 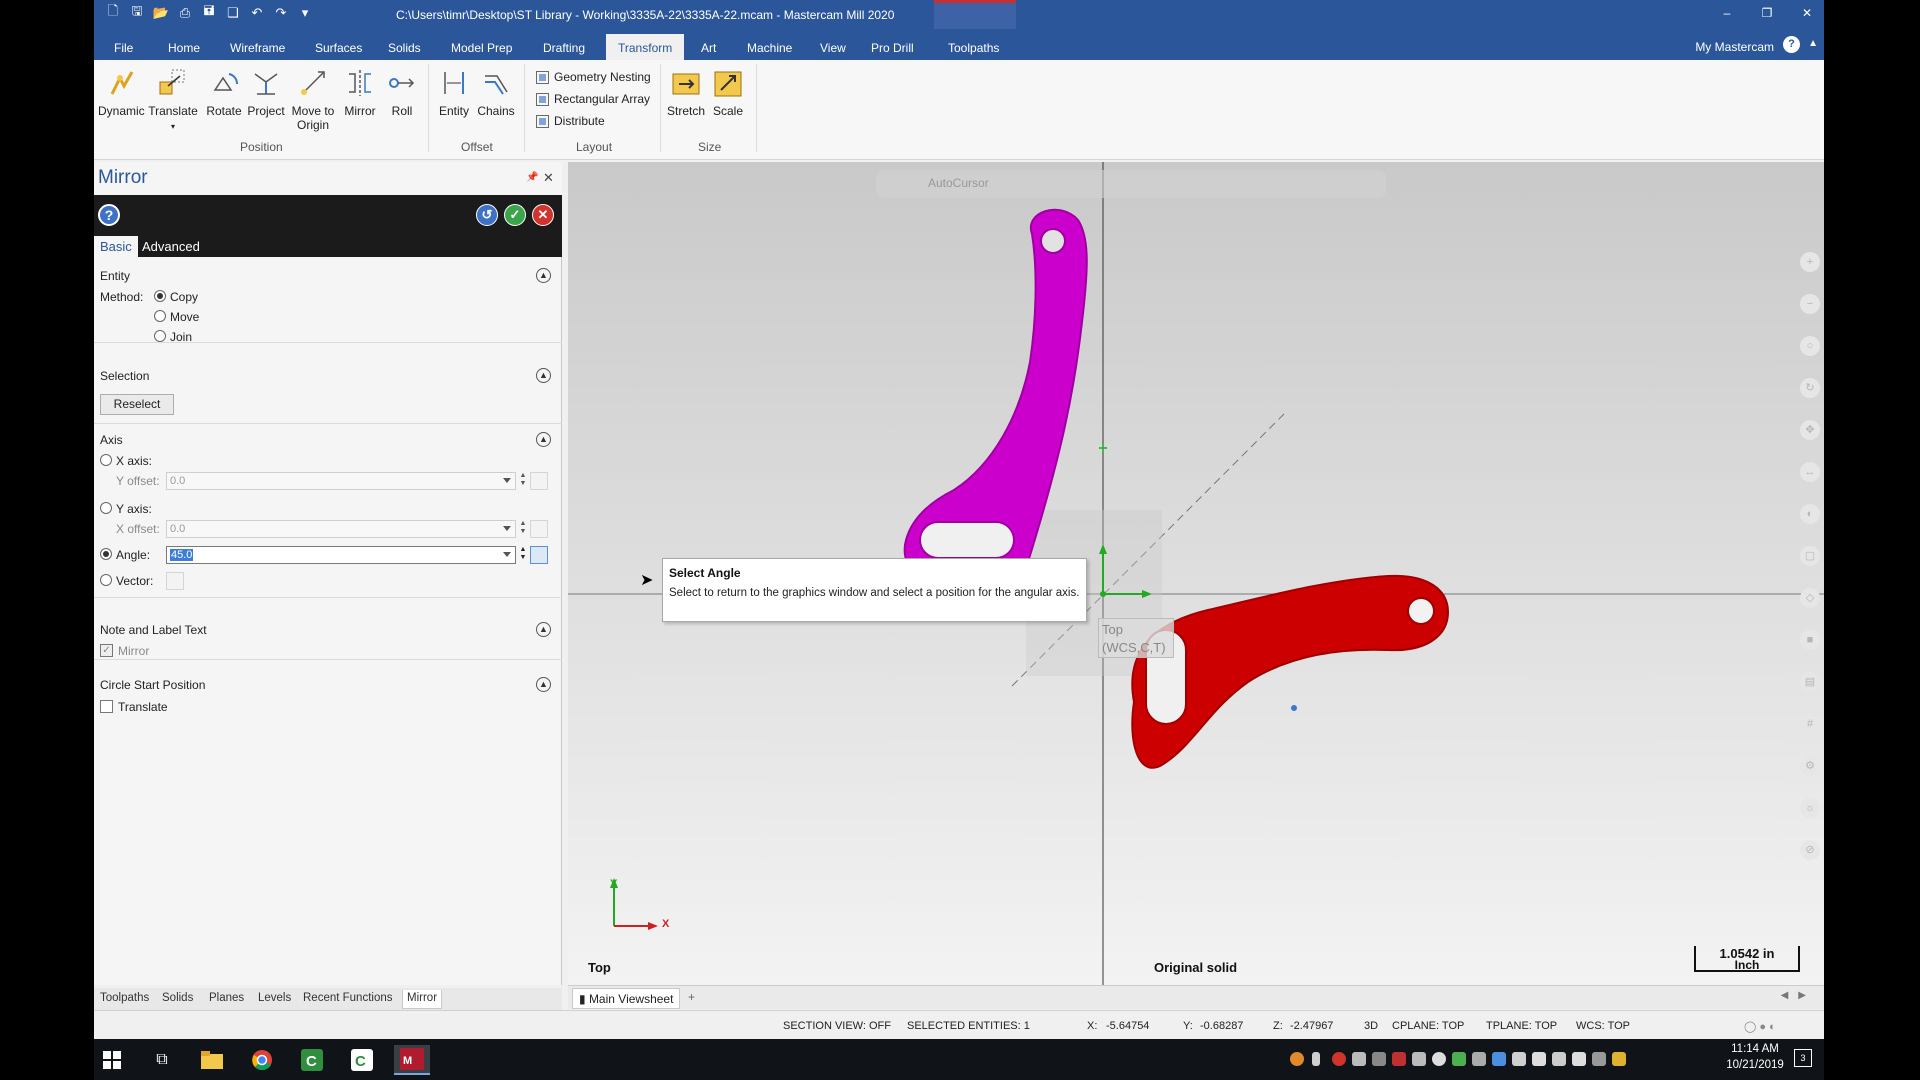 I want to click on geometry-nesting-button: Geometry Nesting, so click(x=593, y=77).